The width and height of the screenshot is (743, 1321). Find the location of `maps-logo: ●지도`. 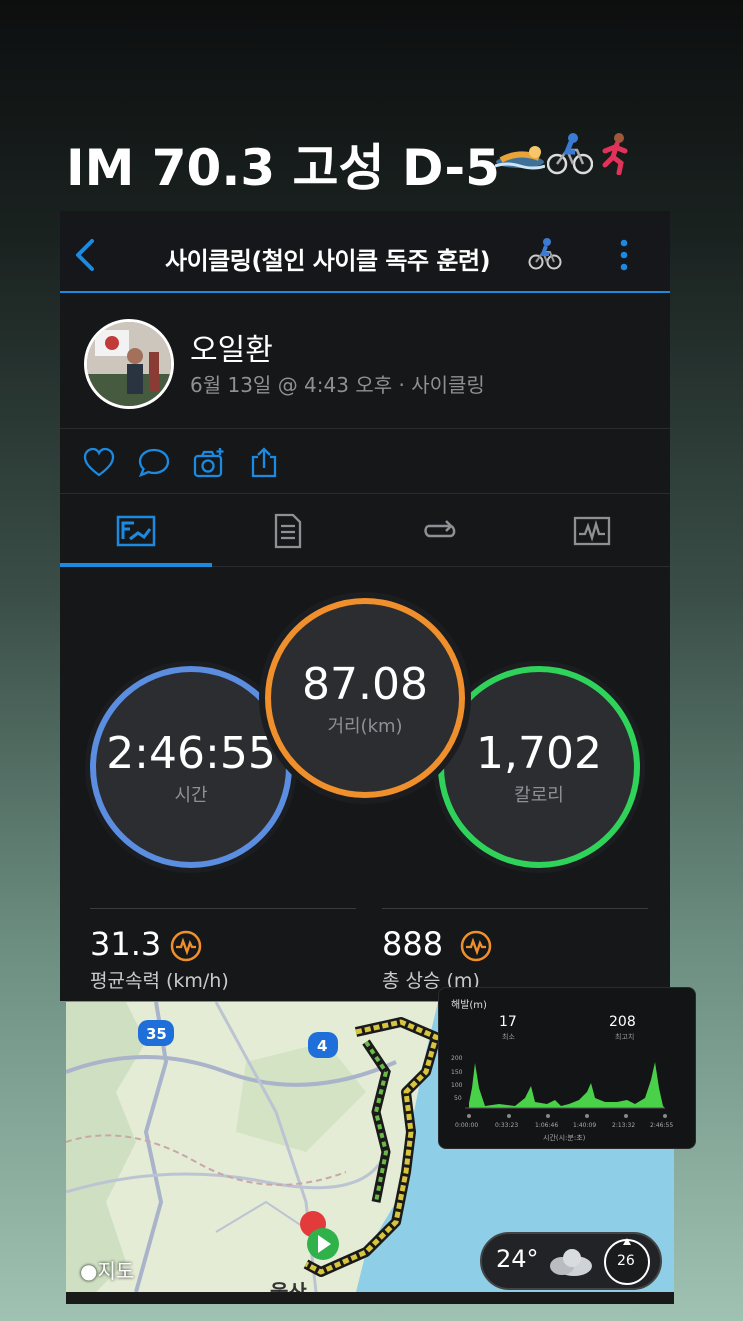

maps-logo: ●지도 is located at coordinates (107, 1269).